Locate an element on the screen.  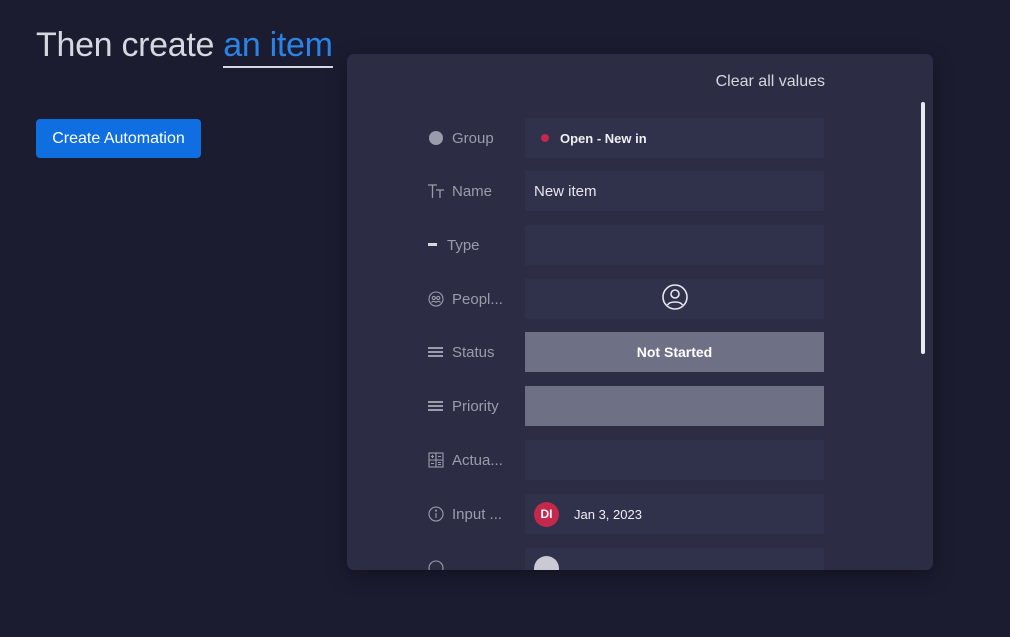
people-field is located at coordinates (674, 299).